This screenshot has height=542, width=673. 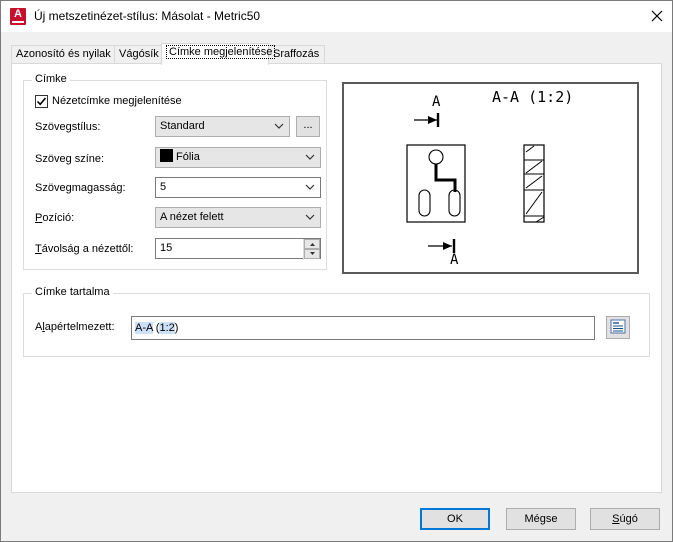 I want to click on position-label: Pozíció:, so click(x=54, y=218).